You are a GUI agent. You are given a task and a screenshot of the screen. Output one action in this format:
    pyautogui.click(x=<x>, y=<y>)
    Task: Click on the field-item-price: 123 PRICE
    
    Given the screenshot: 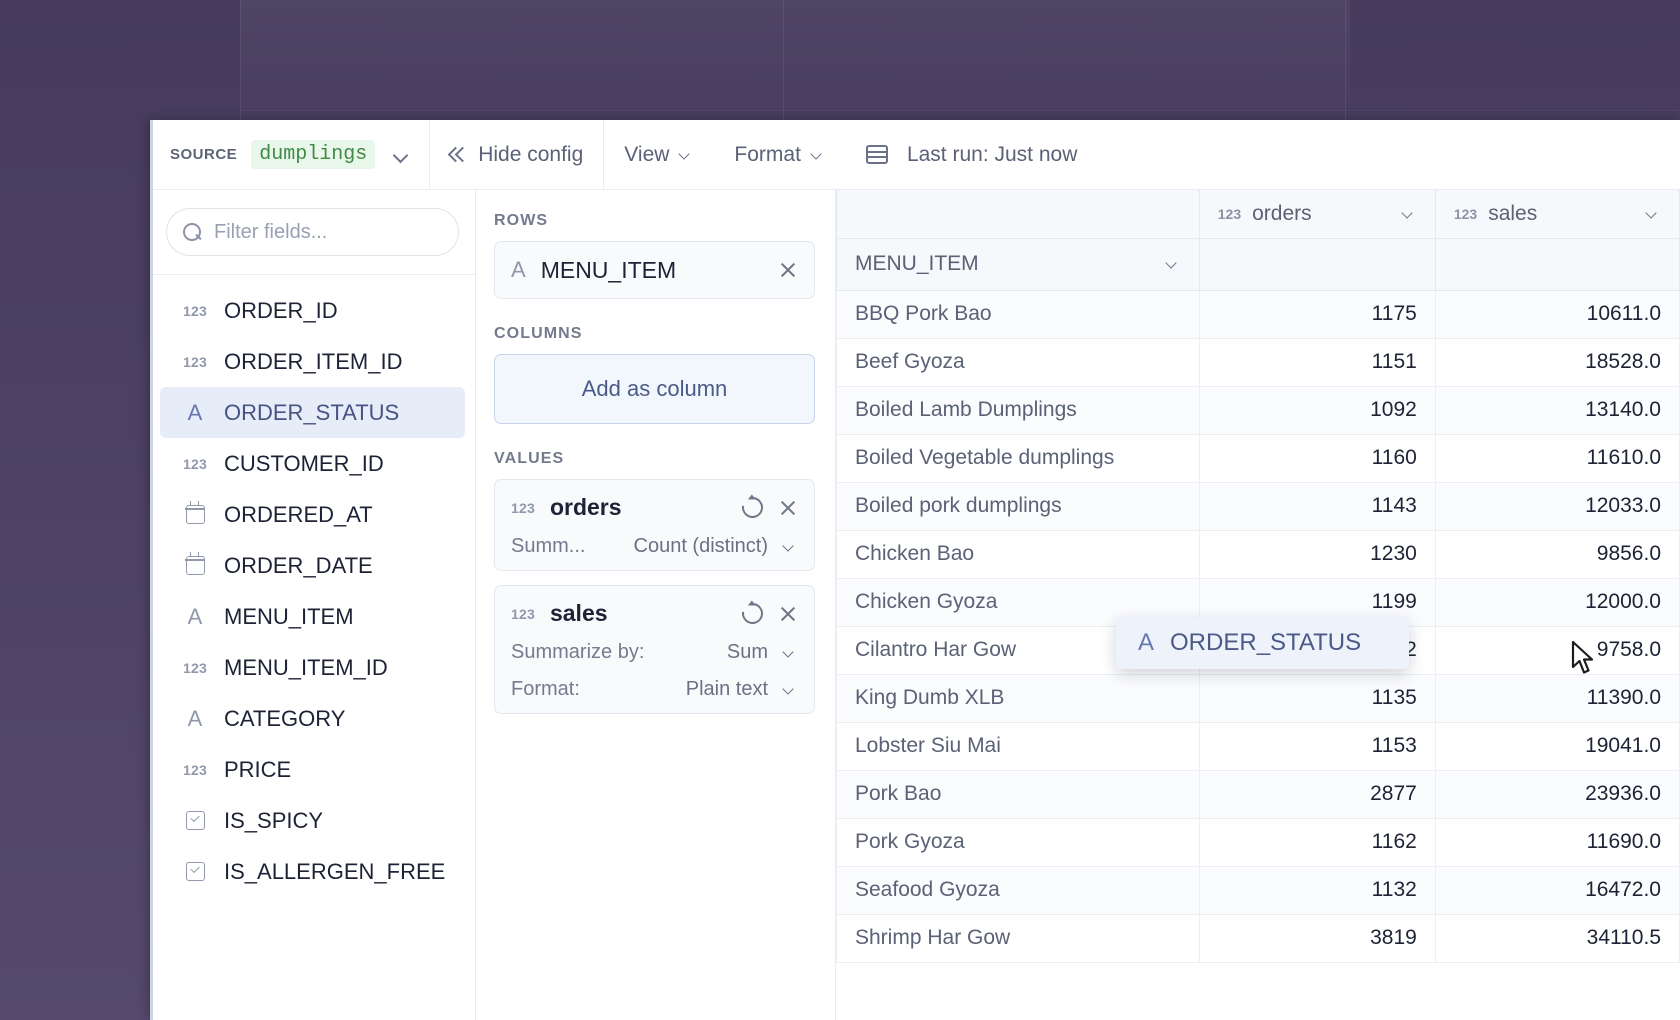 What is the action you would take?
    pyautogui.click(x=312, y=769)
    